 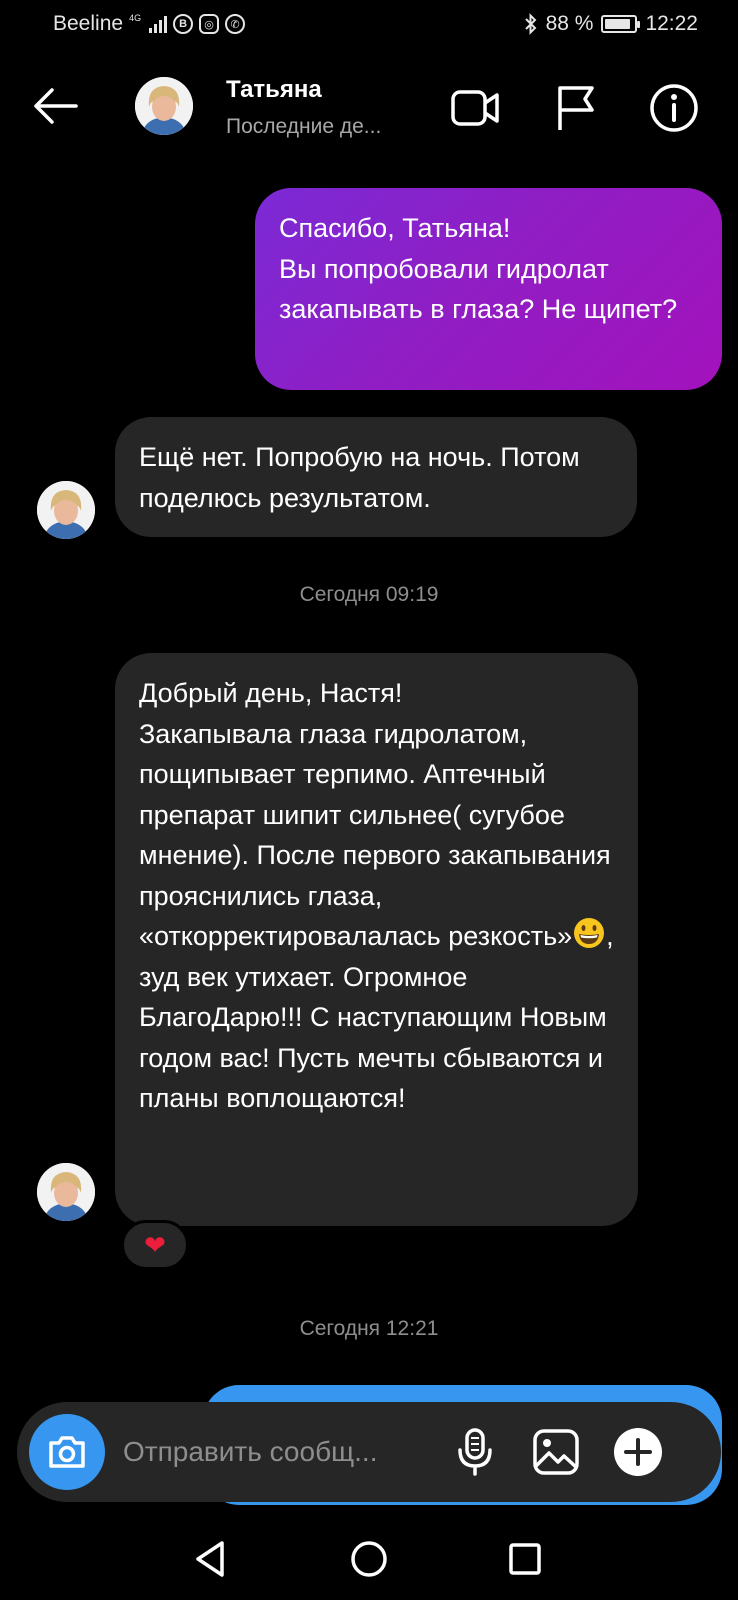 I want to click on signal-strength-icon, so click(x=158, y=24).